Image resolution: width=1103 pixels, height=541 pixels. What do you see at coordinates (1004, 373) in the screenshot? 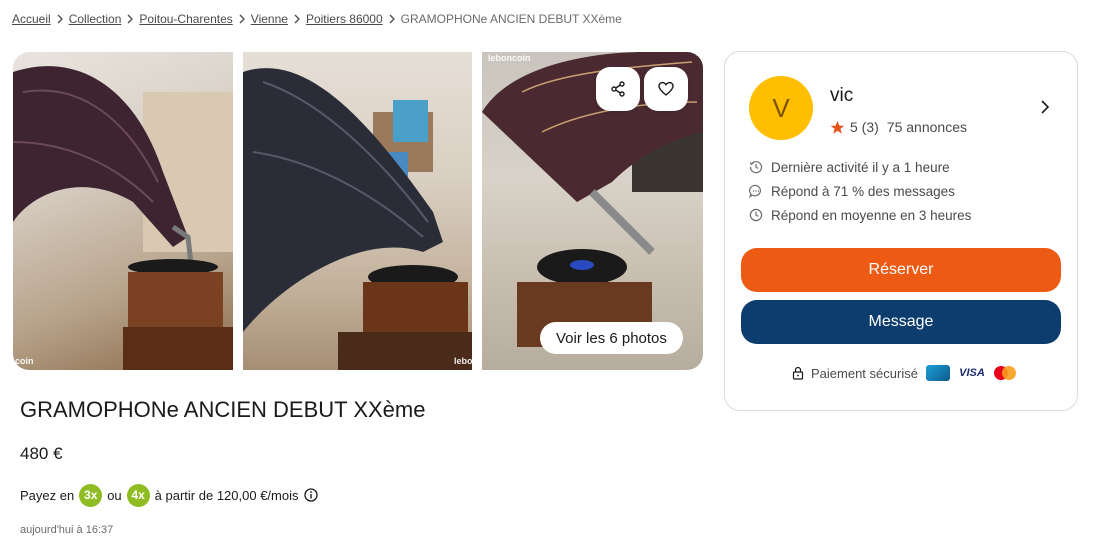
I see `mastercard-icon` at bounding box center [1004, 373].